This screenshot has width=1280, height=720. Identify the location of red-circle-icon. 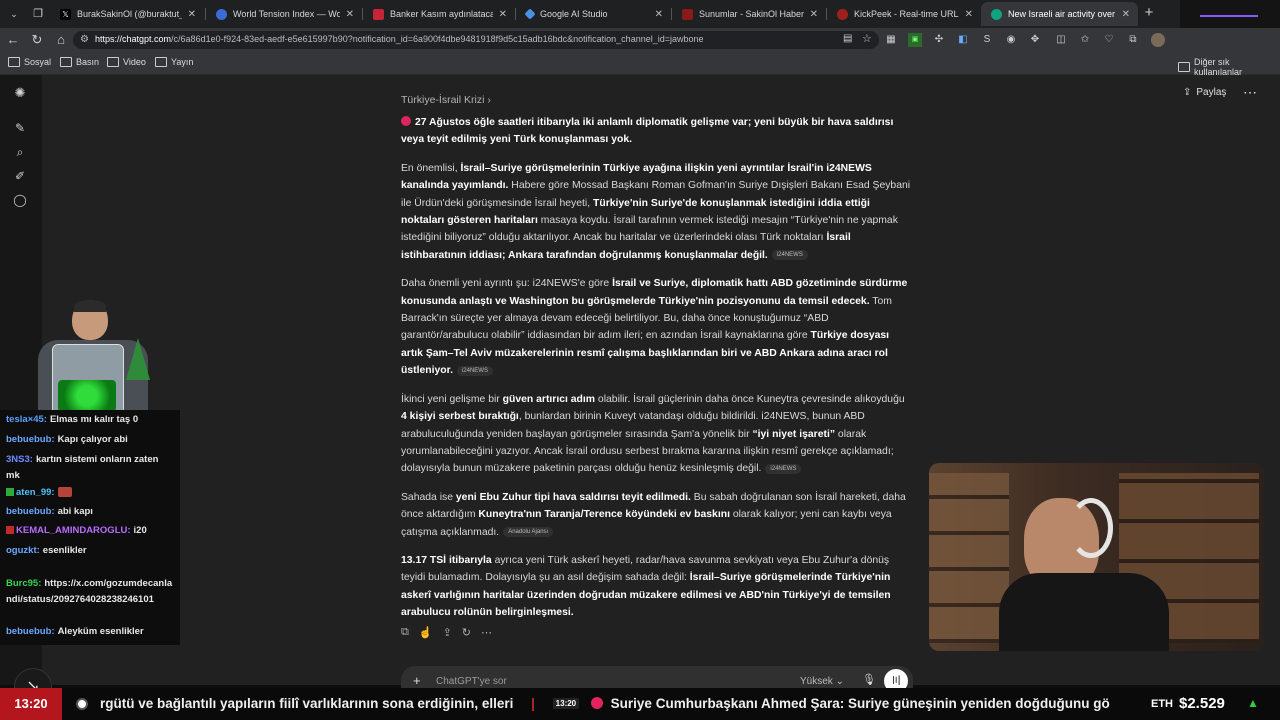
(406, 121).